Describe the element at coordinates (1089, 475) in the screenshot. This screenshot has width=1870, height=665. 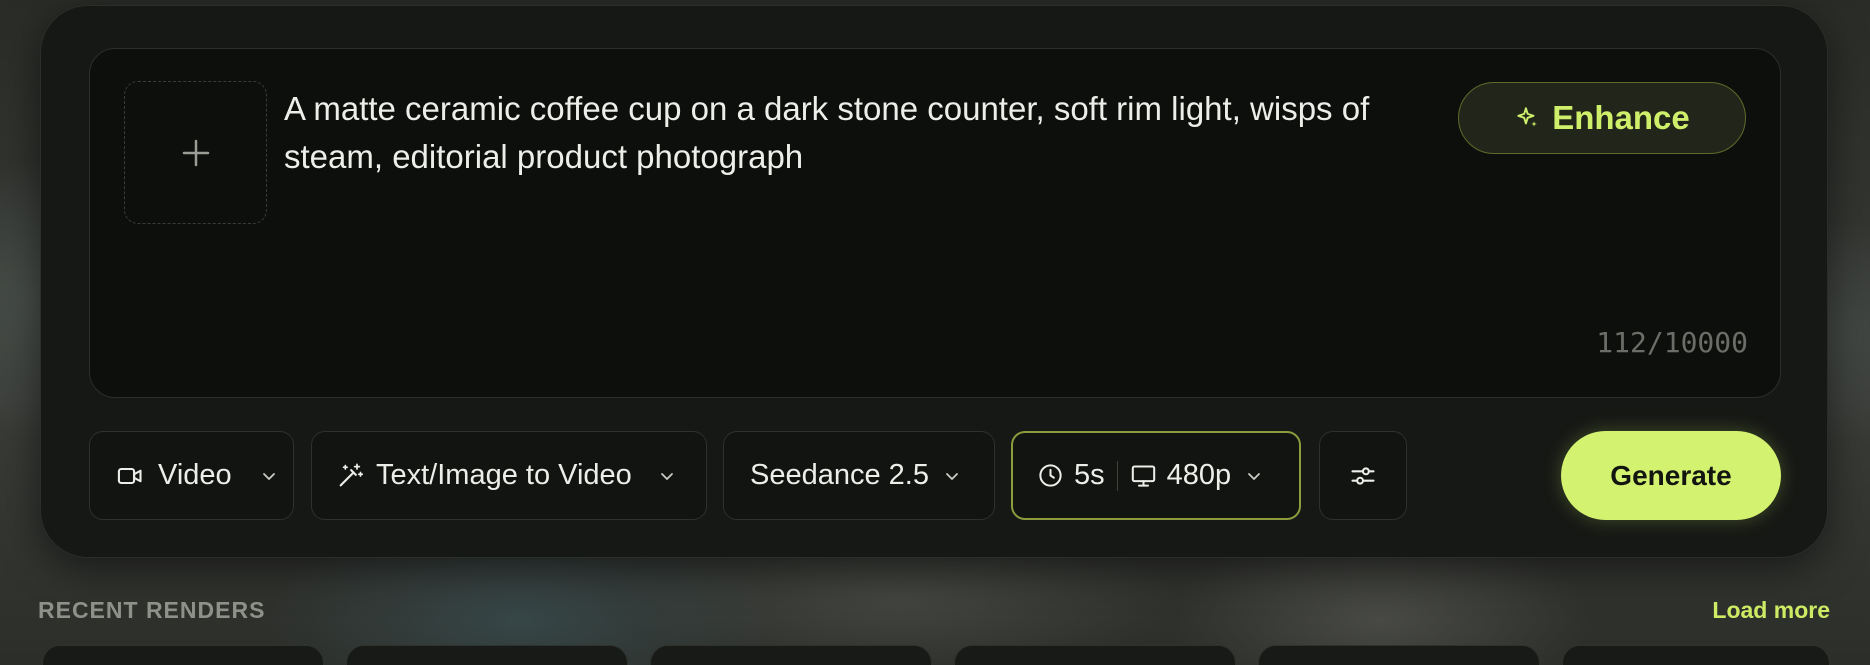
I see `duration-label: 5s` at that location.